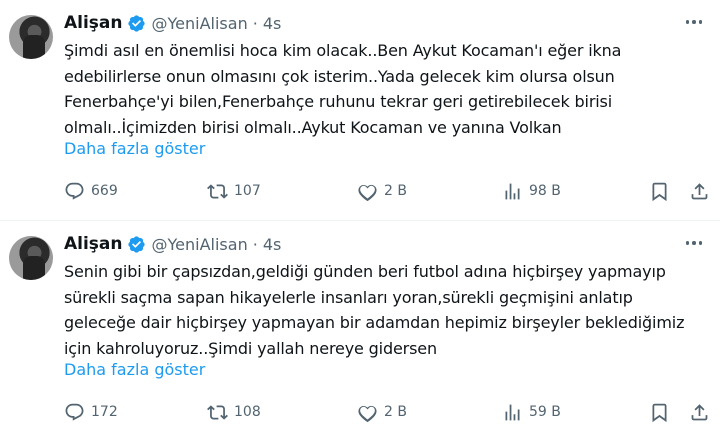 This screenshot has width=720, height=442. I want to click on reply-button: 669, so click(91, 191).